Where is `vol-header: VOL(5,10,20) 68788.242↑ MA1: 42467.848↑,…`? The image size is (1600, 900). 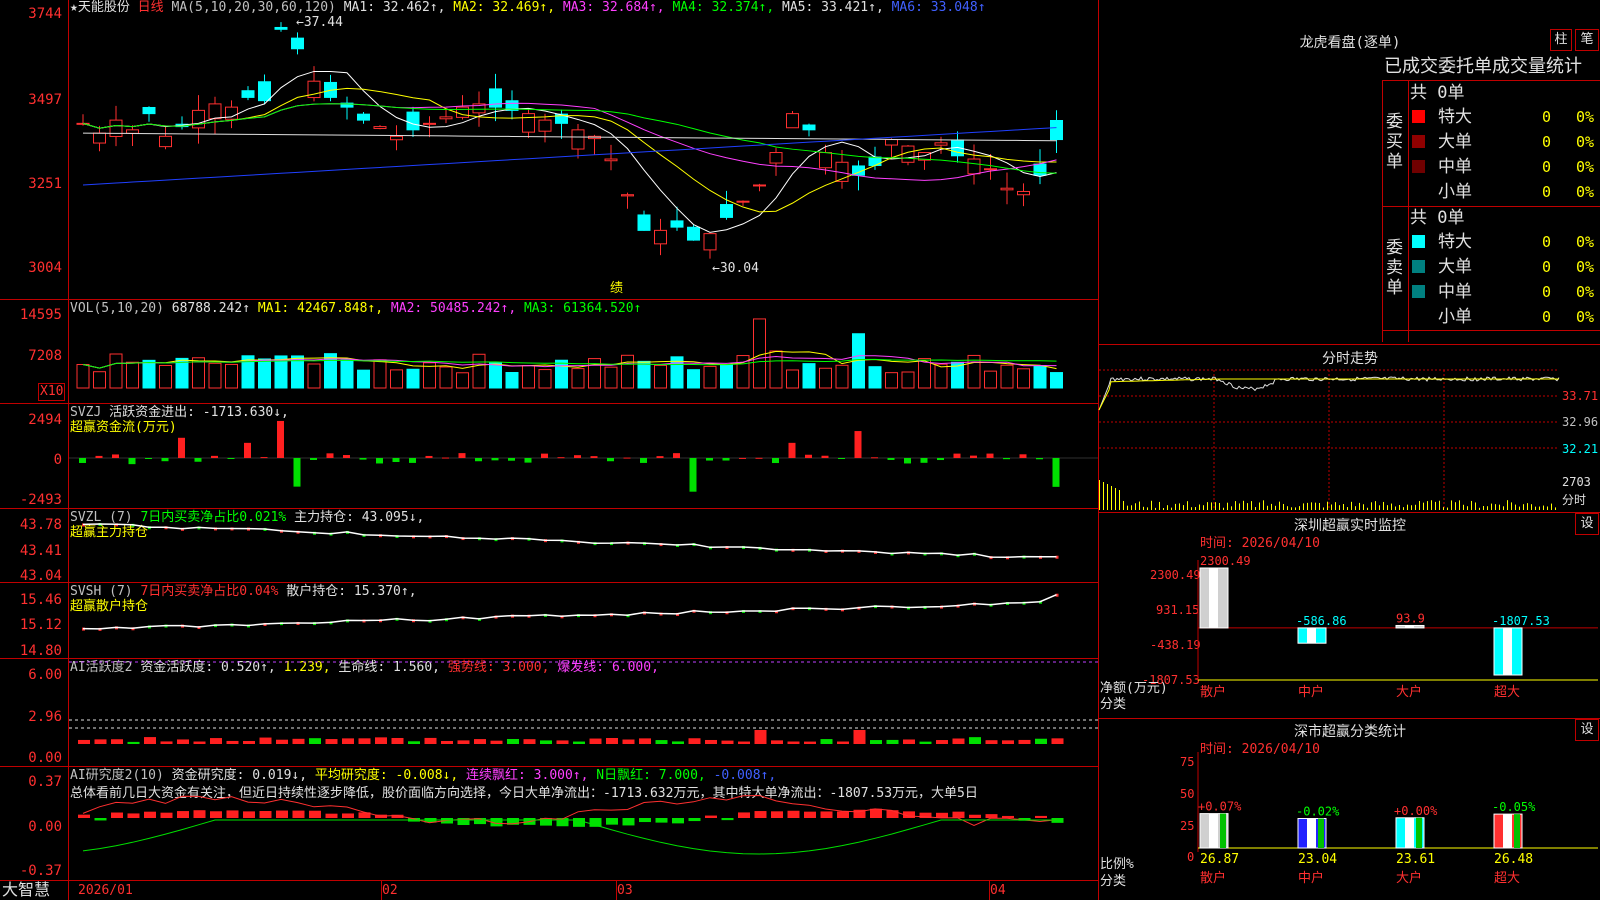 vol-header: VOL(5,10,20) 68788.242↑ MA1: 42467.848↑,… is located at coordinates (356, 308).